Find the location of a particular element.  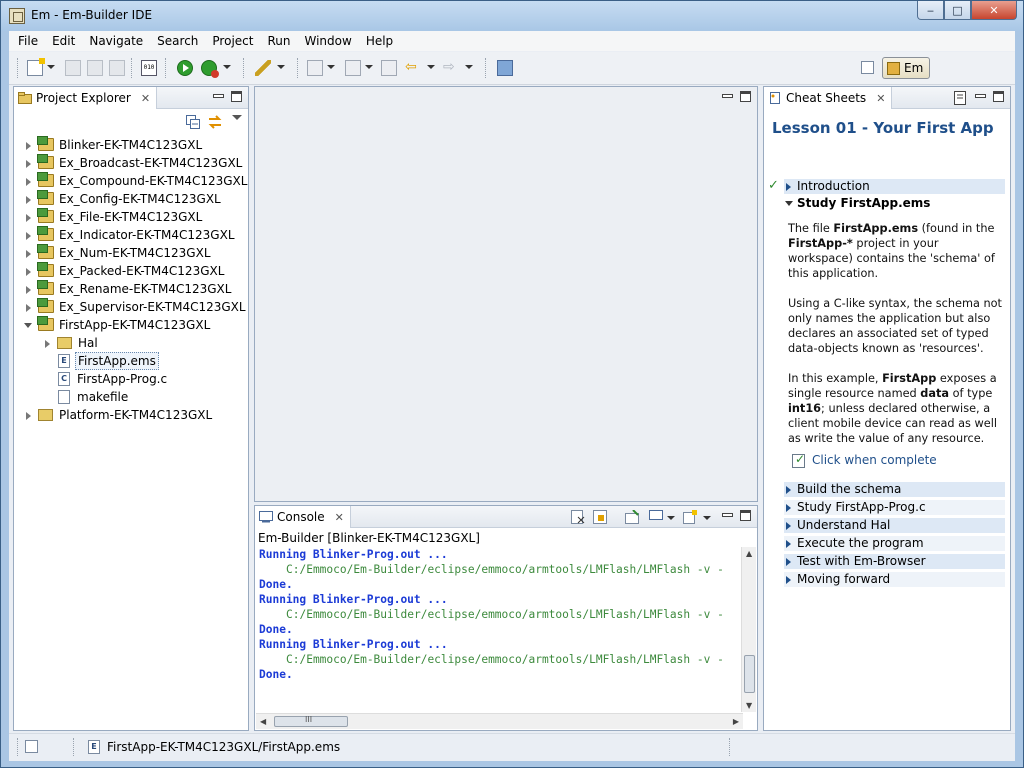

project-explorer-tab: Project Explorer ✕ is located at coordinates (86, 98).